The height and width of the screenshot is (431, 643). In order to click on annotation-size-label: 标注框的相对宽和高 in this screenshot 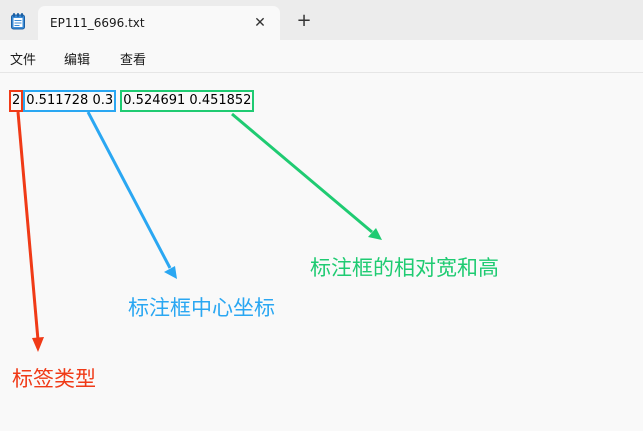, I will do `click(404, 268)`.